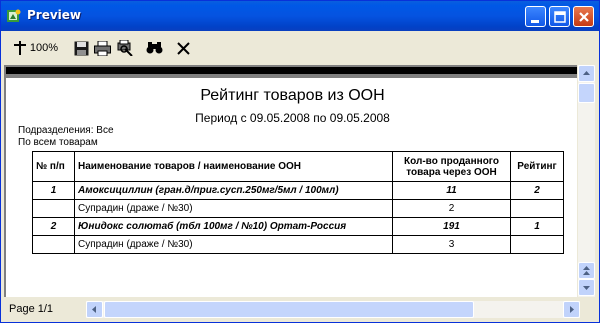 Image resolution: width=600 pixels, height=323 pixels. I want to click on arrow-down-icon, so click(586, 288).